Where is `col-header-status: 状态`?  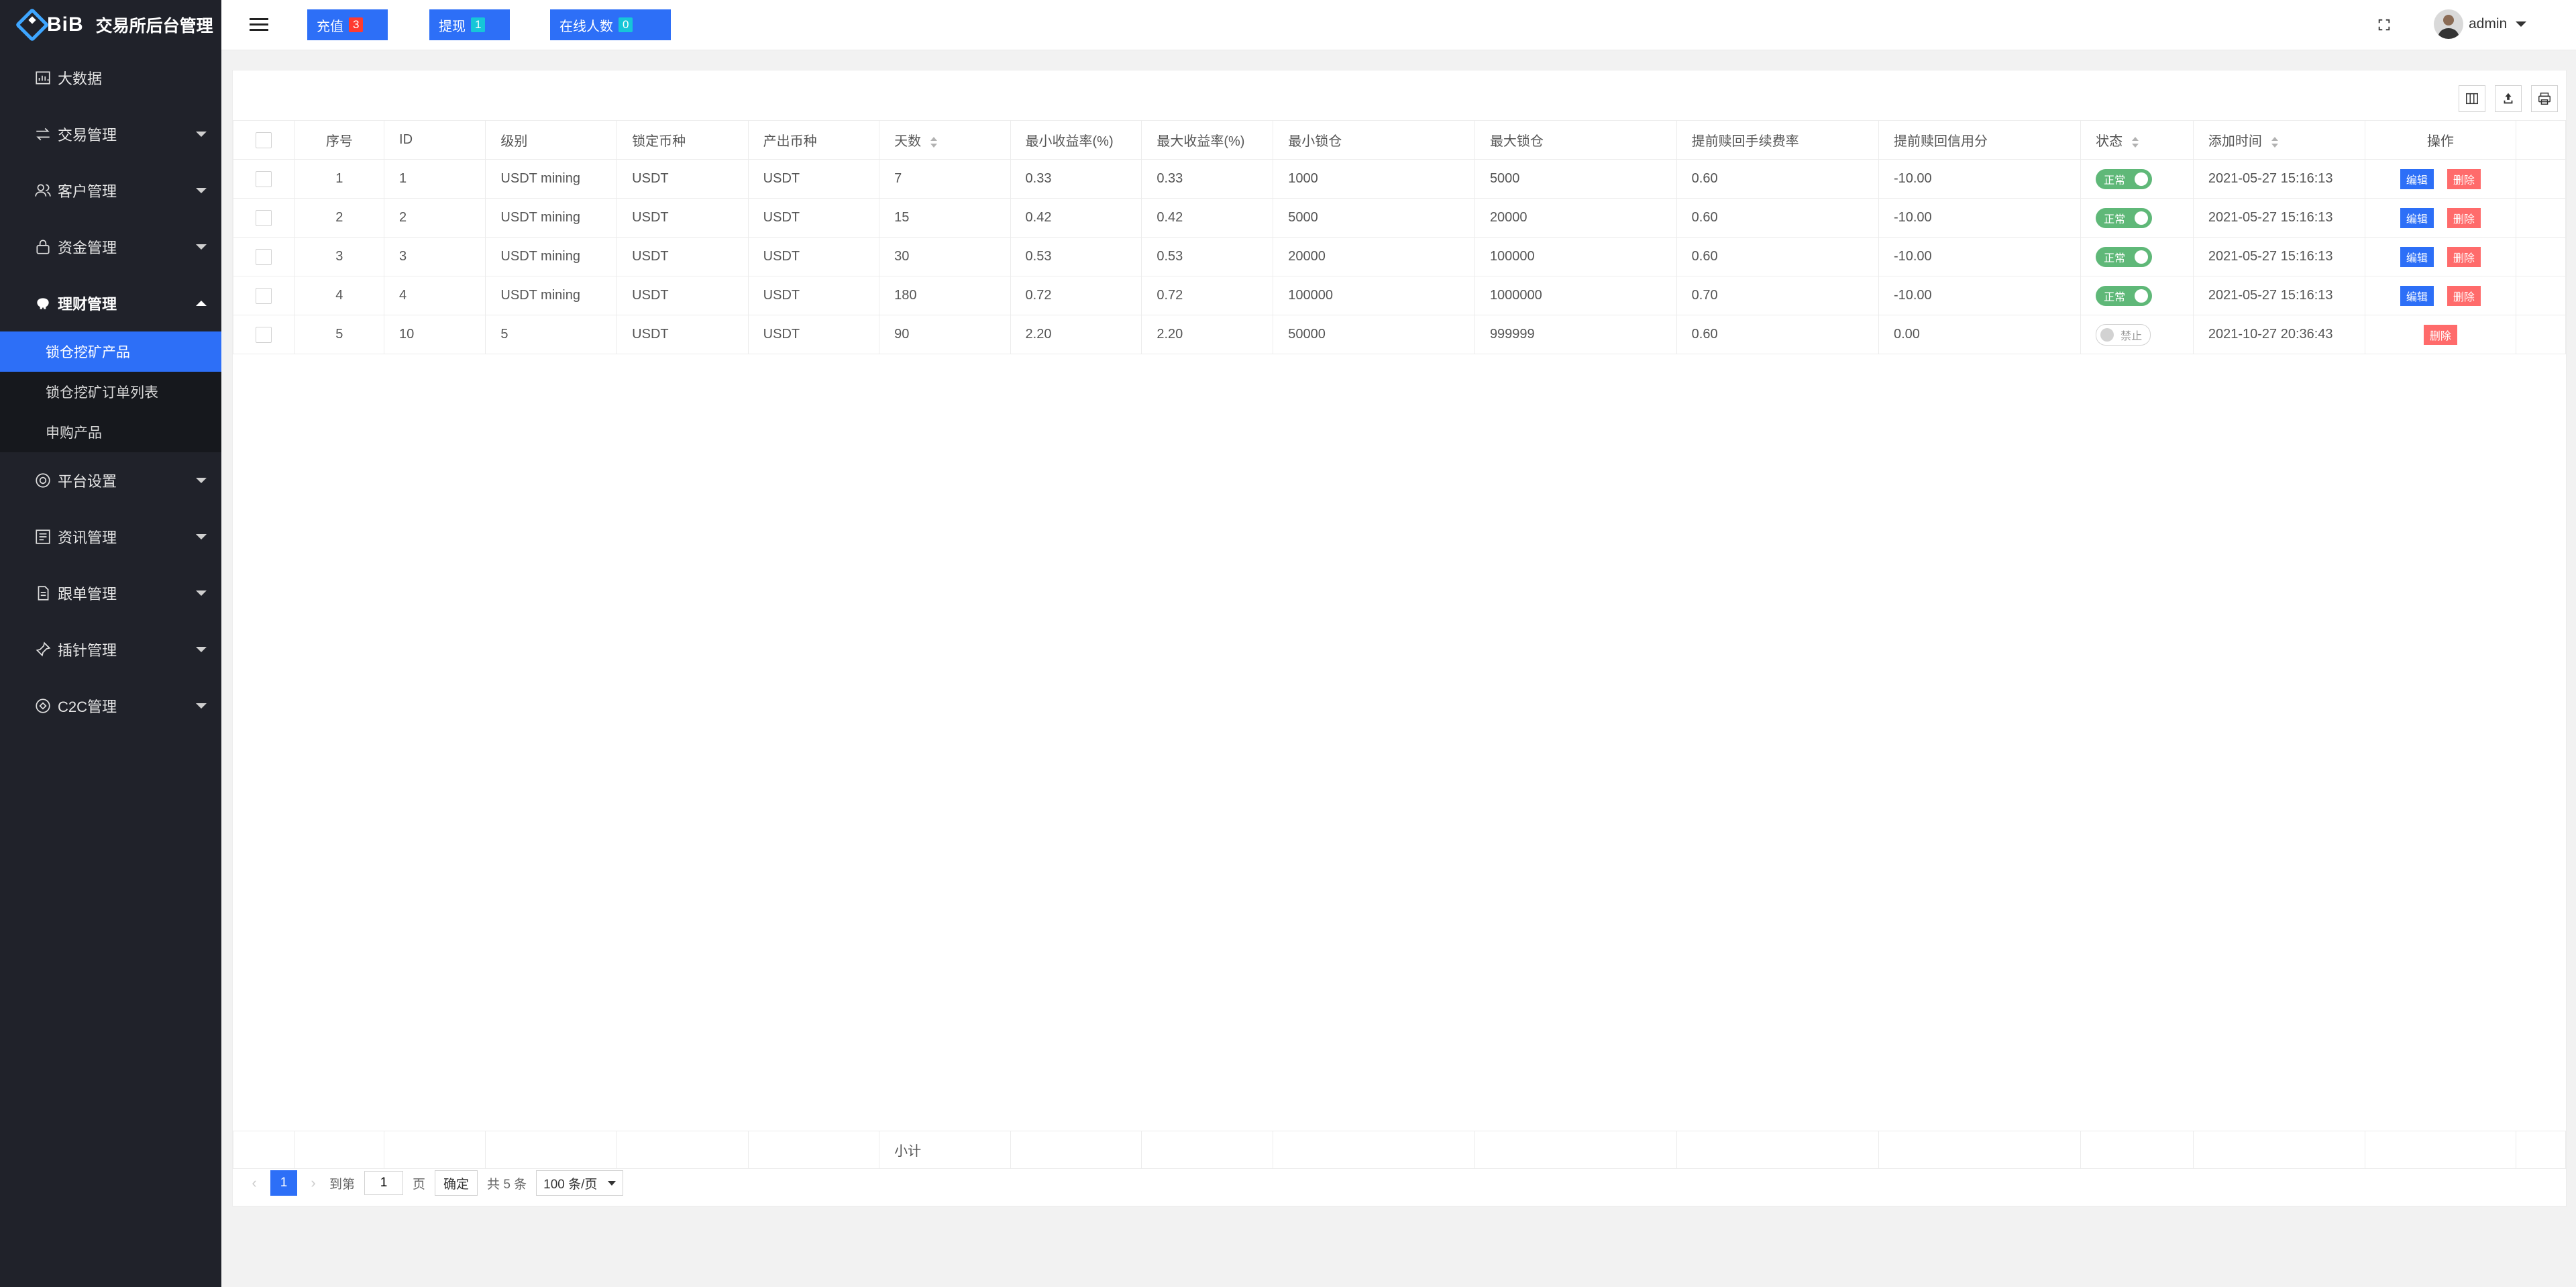
col-header-status: 状态 is located at coordinates (2137, 140).